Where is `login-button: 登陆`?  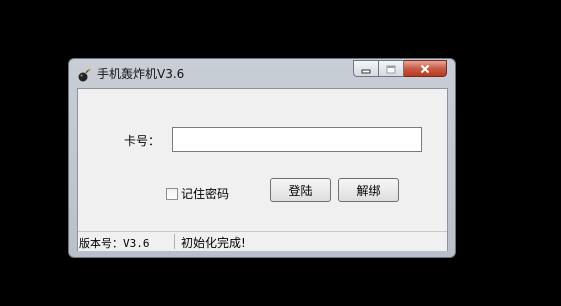
login-button: 登陆 is located at coordinates (300, 190).